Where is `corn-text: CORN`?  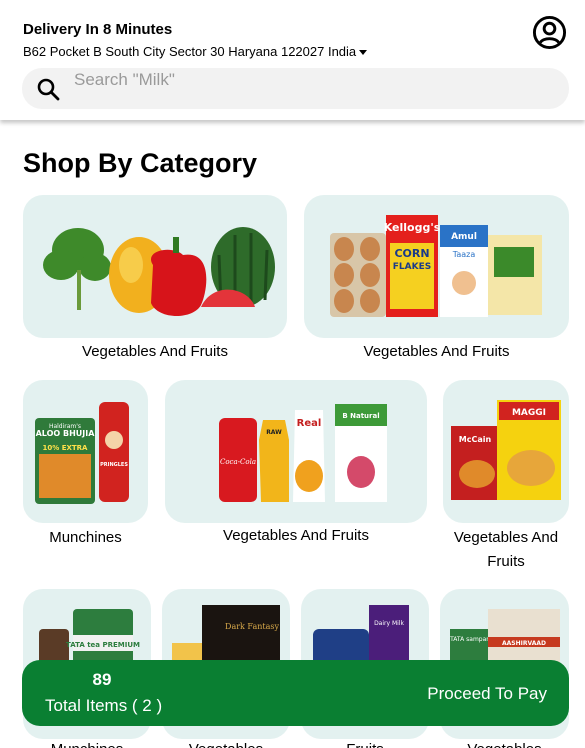
corn-text: CORN is located at coordinates (411, 253).